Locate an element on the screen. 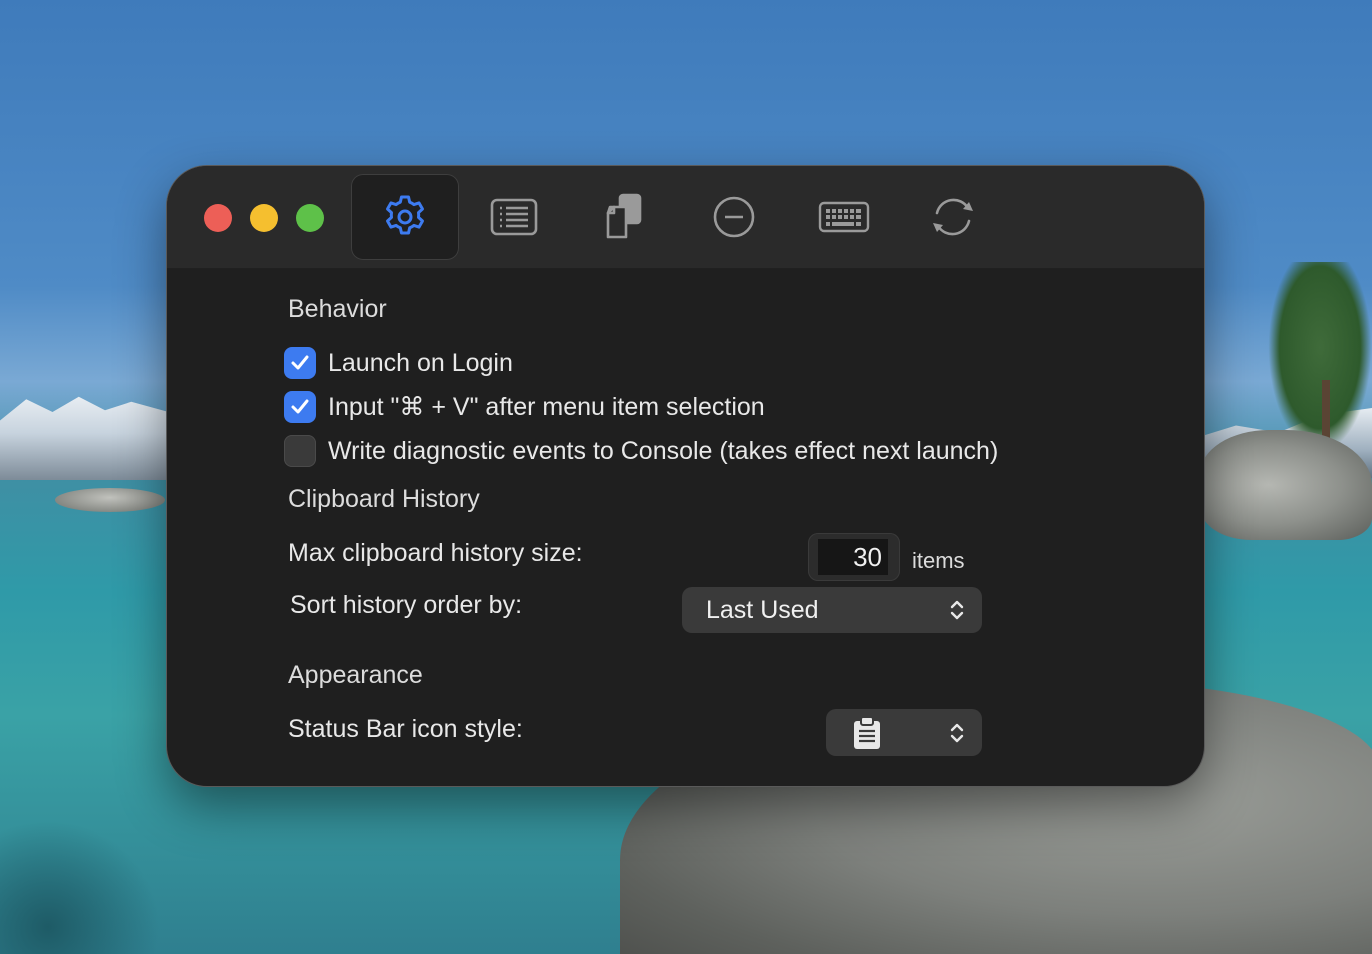  tab-menu is located at coordinates (514, 217).